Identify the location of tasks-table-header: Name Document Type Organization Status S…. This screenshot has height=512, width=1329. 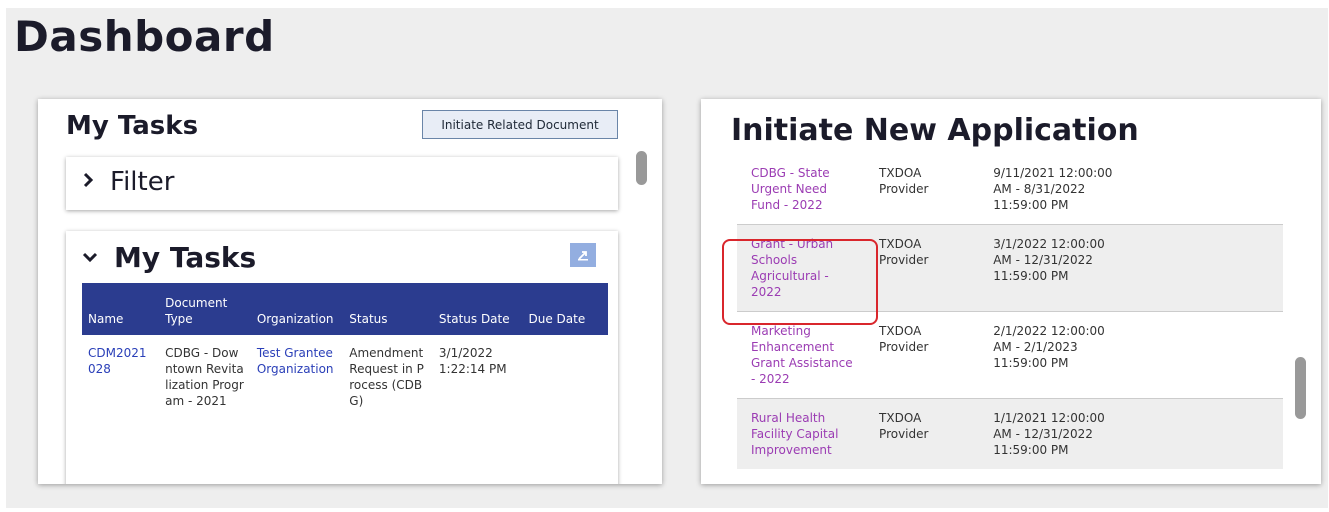
(345, 309).